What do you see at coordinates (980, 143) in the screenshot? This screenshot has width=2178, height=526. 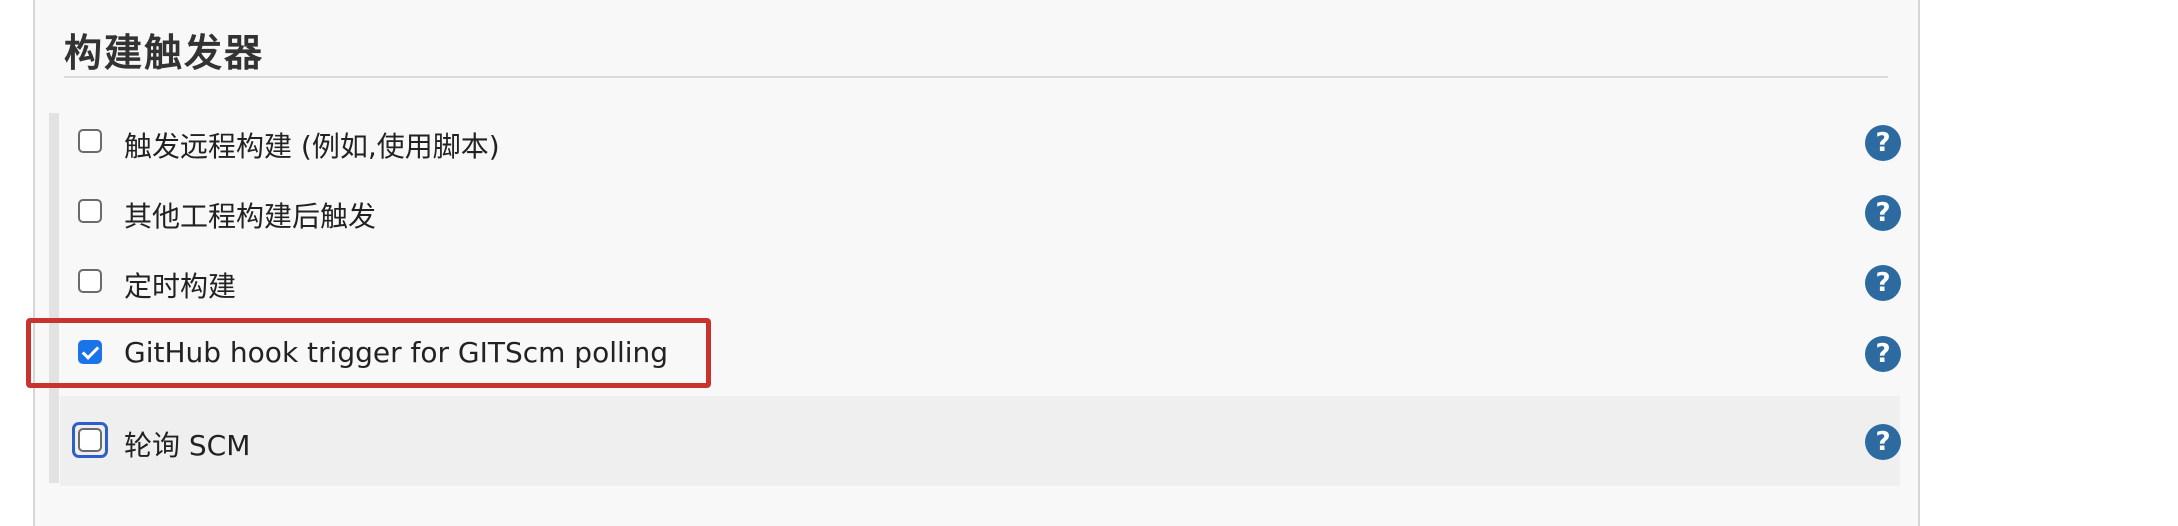 I see `trigger-row-remote-build: 触发远程构建 (例如,使用脚本) ?` at bounding box center [980, 143].